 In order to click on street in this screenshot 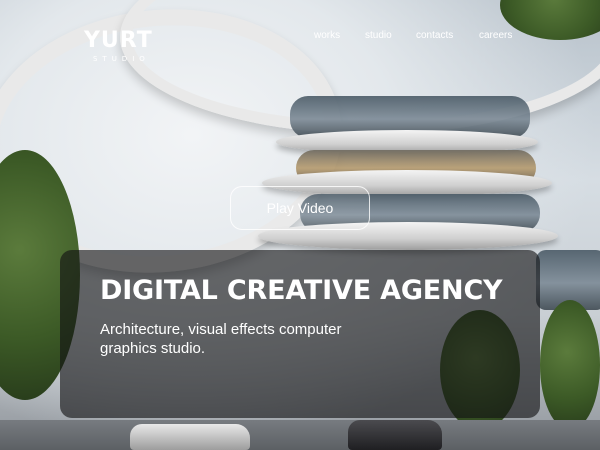, I will do `click(300, 435)`.